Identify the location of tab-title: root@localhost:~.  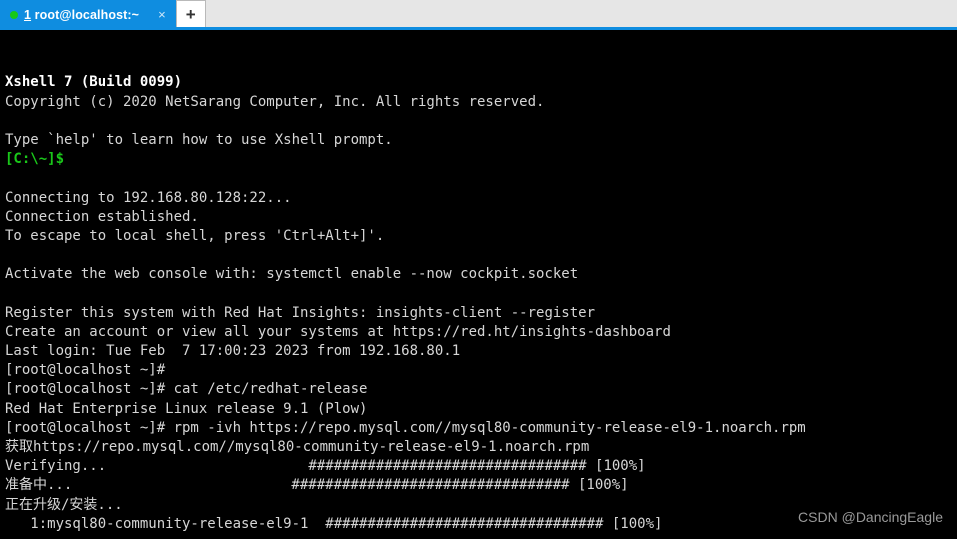
(85, 15).